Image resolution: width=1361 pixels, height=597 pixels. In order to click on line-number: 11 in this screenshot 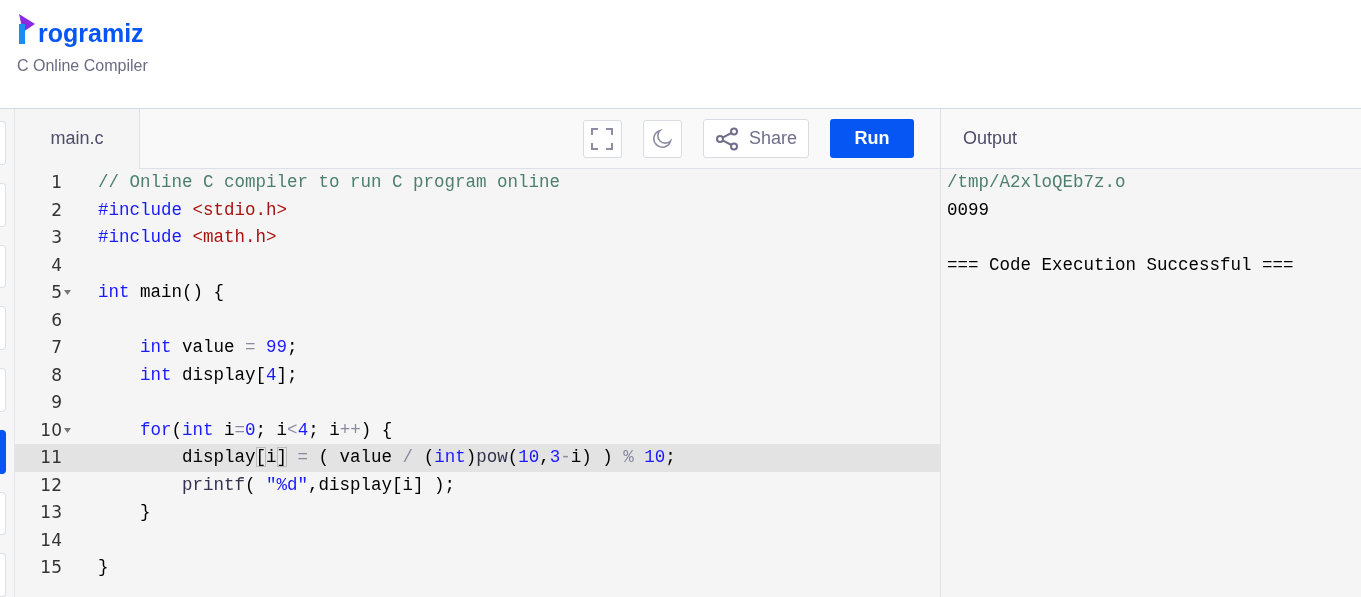, I will do `click(50, 457)`.